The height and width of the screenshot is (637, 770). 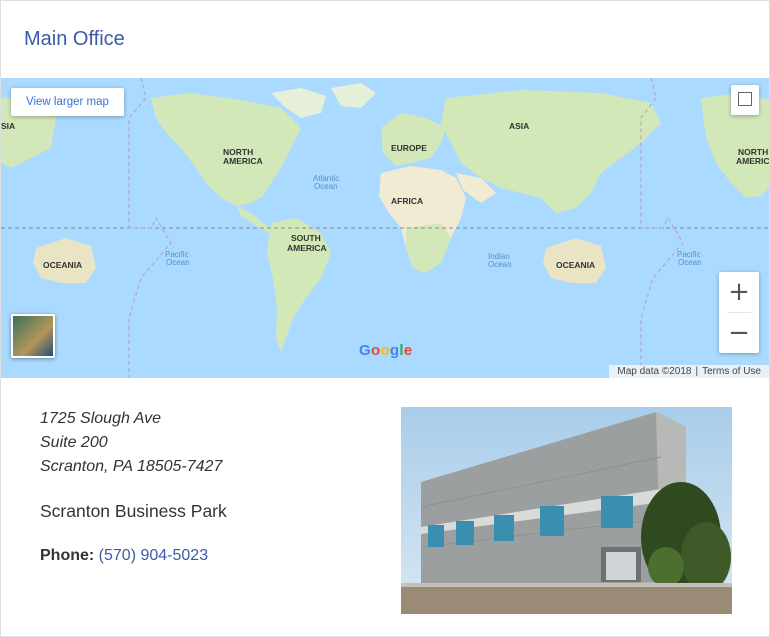 What do you see at coordinates (74, 442) in the screenshot?
I see `address-line-2: Suite 200` at bounding box center [74, 442].